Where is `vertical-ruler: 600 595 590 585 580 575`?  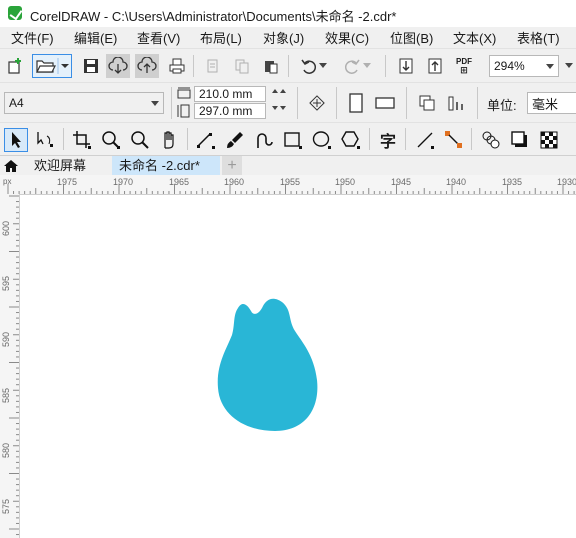 vertical-ruler: 600 595 590 585 580 575 is located at coordinates (10, 366).